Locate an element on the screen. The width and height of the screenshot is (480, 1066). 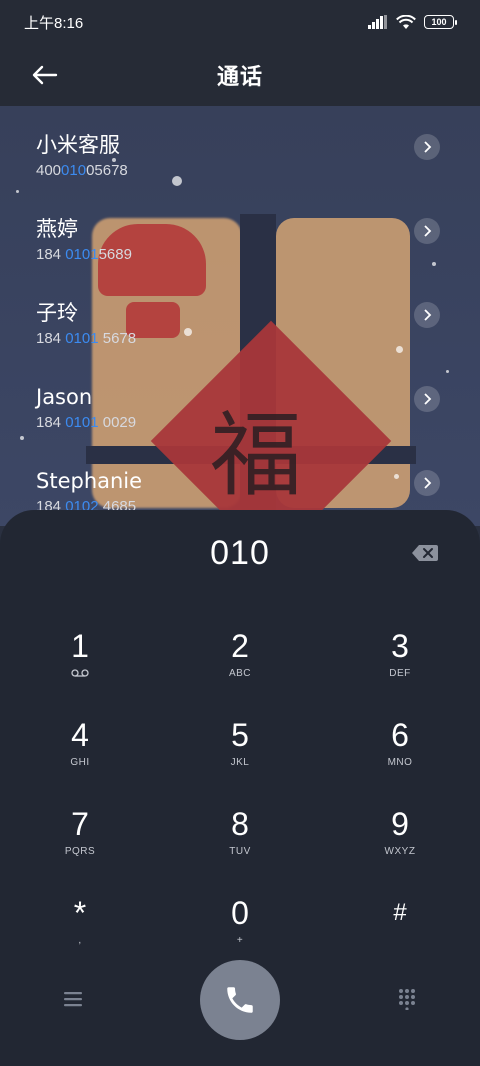
dialer-bottom-bar is located at coordinates (240, 1000).